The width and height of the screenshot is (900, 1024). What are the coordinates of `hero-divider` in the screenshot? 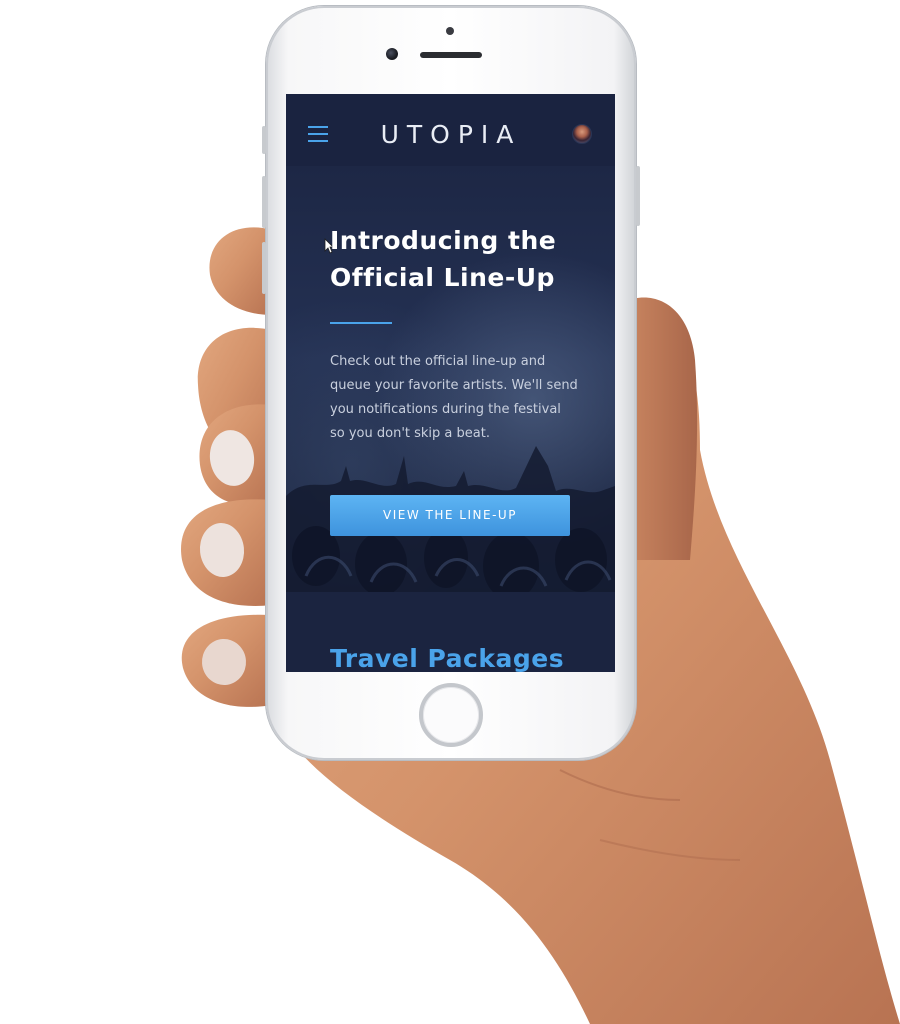 It's located at (361, 323).